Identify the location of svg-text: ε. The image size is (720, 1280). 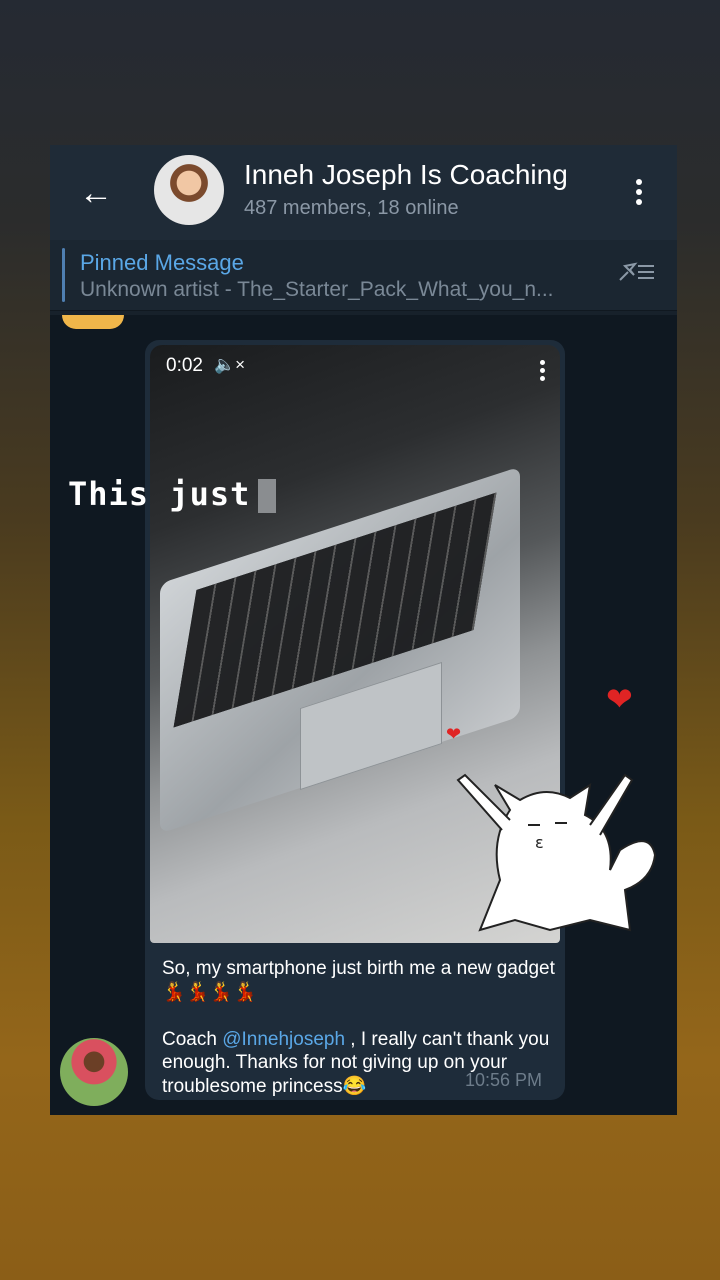
(539, 842).